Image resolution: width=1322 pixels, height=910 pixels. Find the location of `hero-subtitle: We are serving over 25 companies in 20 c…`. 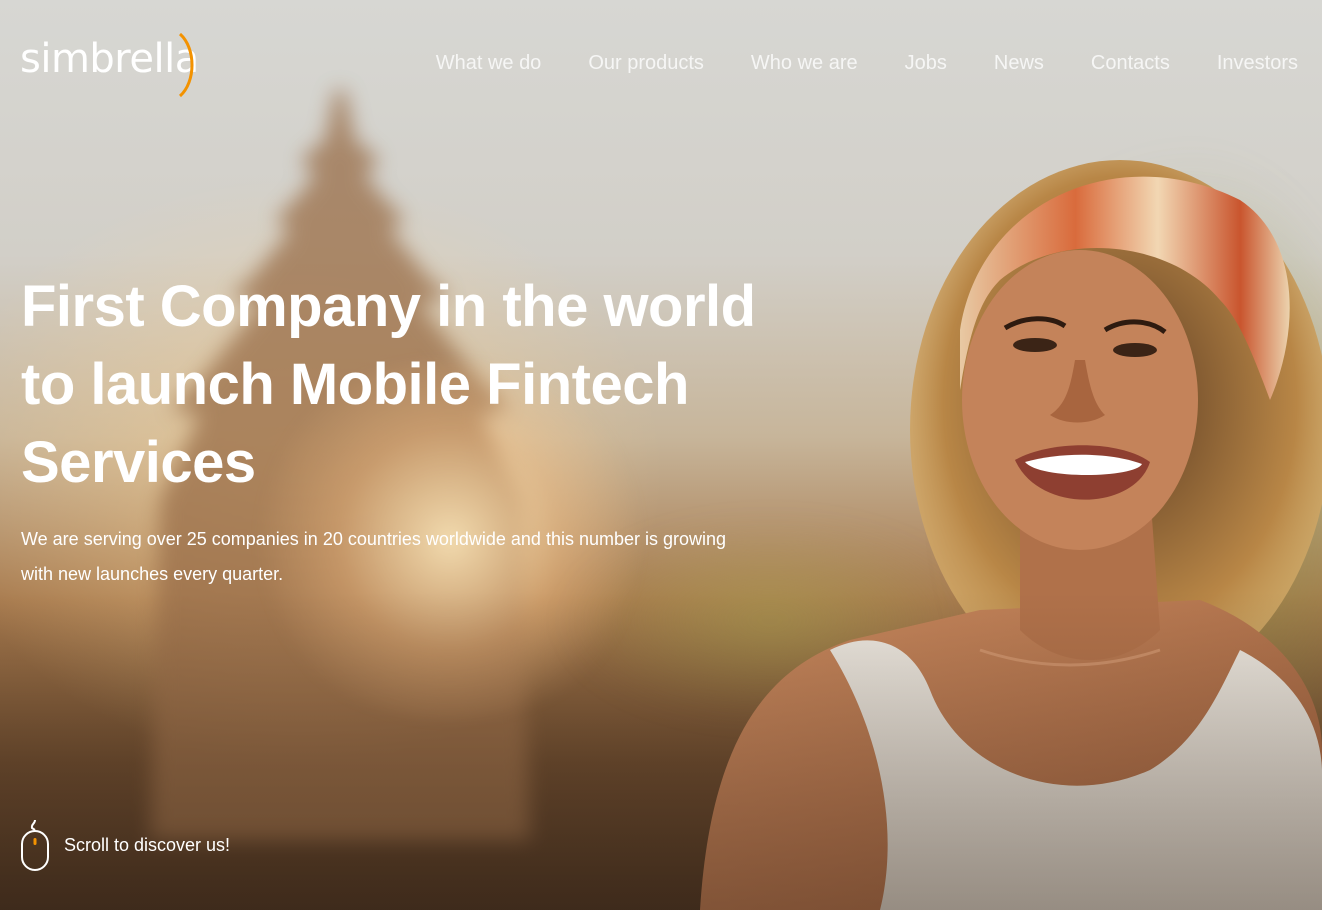

hero-subtitle: We are serving over 25 companies in 20 c… is located at coordinates (411, 557).